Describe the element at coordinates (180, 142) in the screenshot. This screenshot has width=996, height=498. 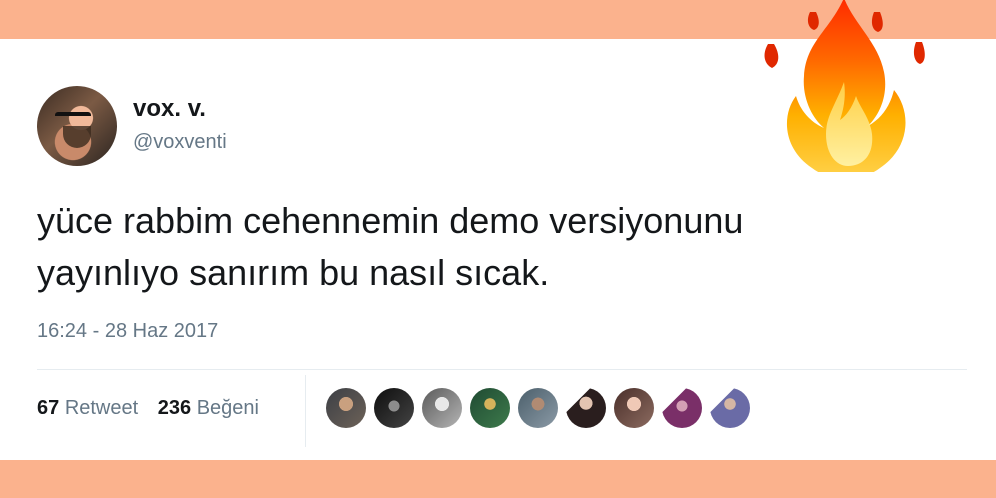
I see `user-handle: @voxventi` at that location.